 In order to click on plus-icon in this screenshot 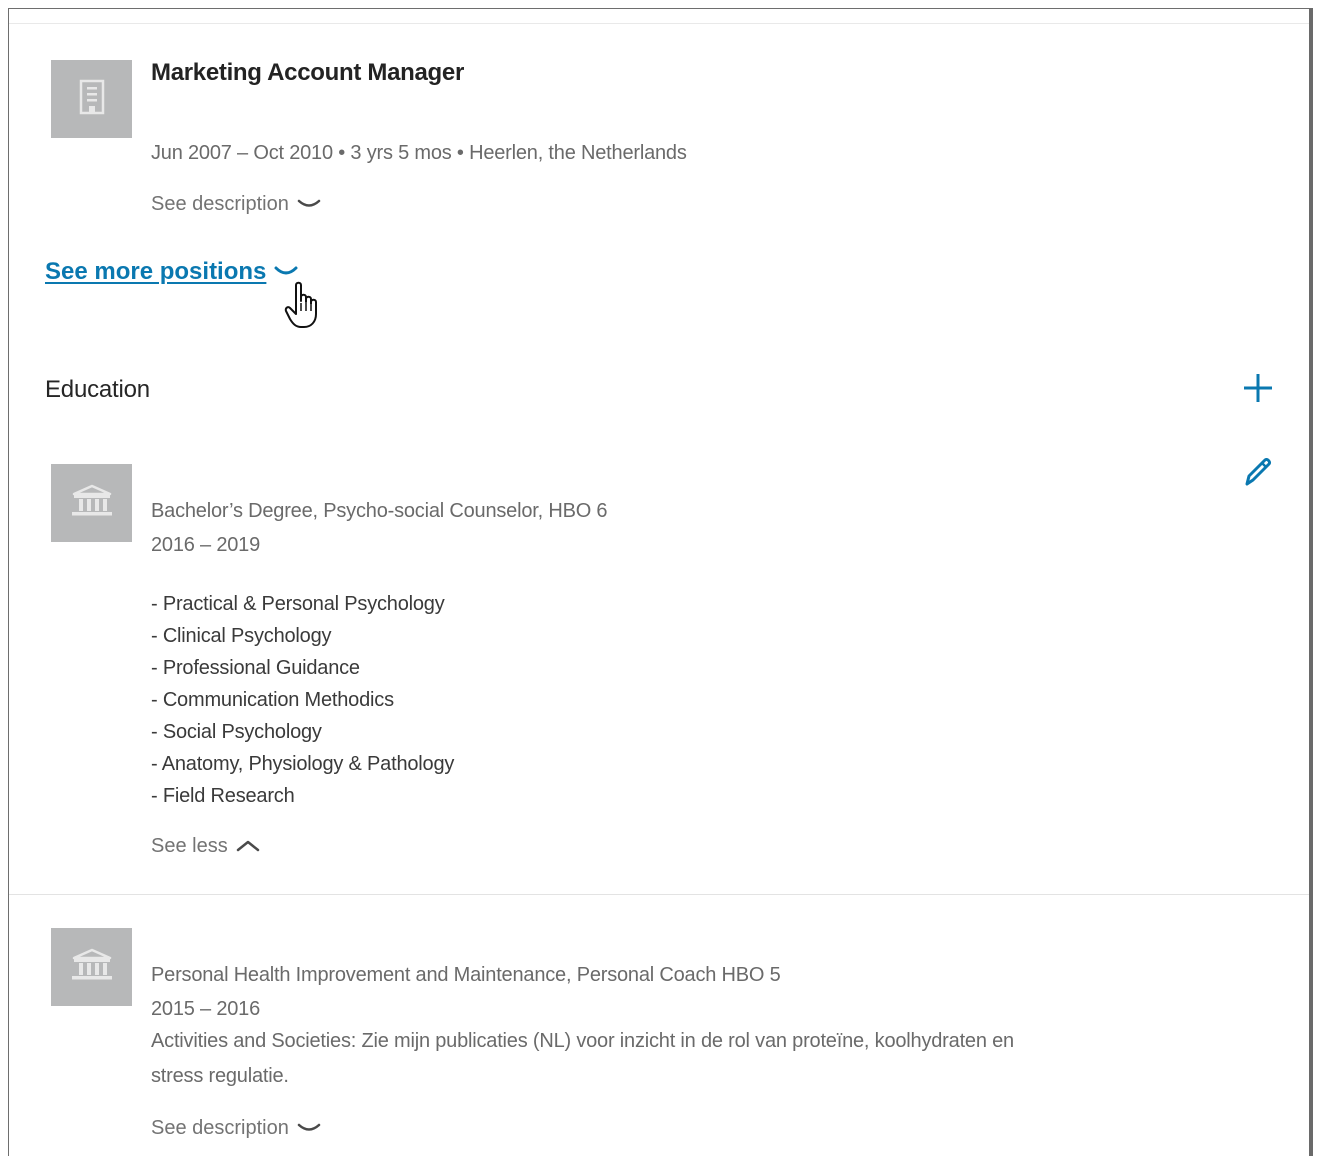, I will do `click(1258, 390)`.